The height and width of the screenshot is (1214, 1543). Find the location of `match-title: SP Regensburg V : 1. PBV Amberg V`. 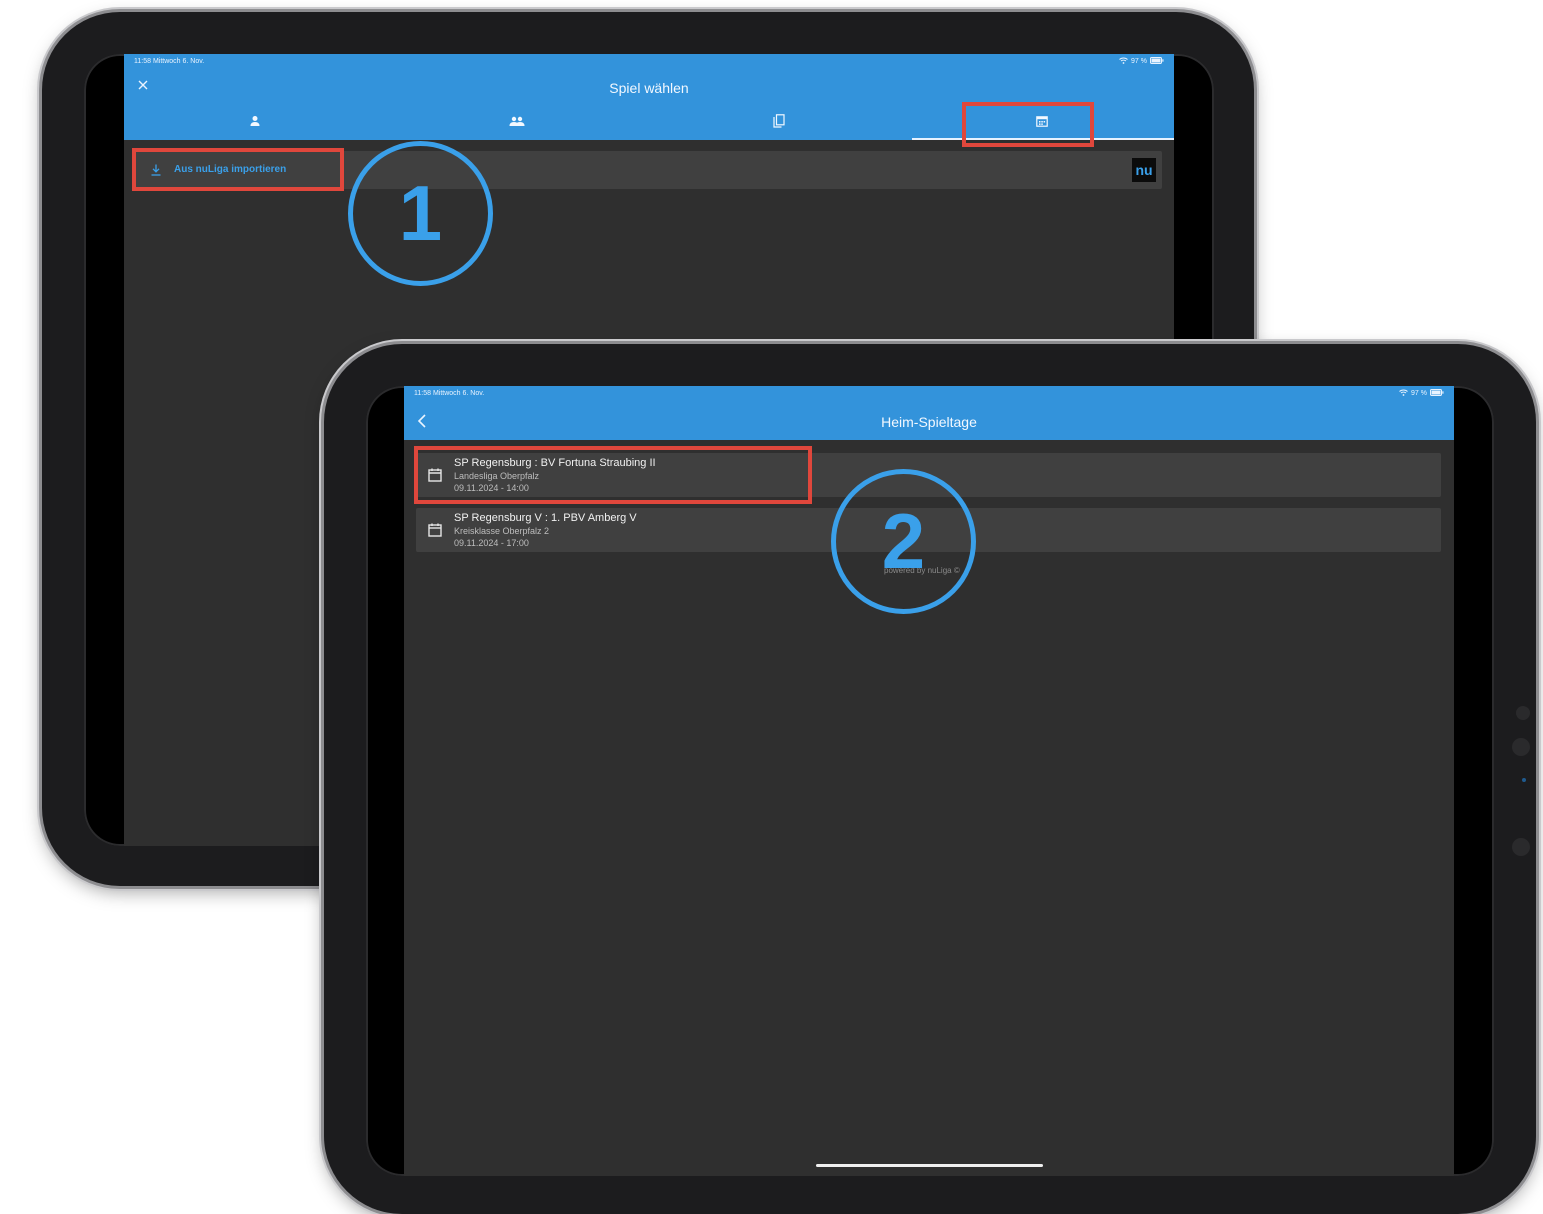

match-title: SP Regensburg V : 1. PBV Amberg V is located at coordinates (545, 518).